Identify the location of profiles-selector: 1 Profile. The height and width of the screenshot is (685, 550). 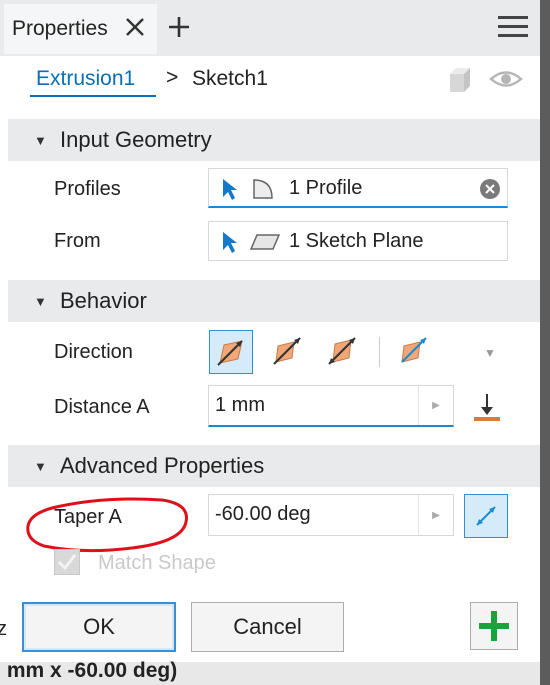
(358, 188).